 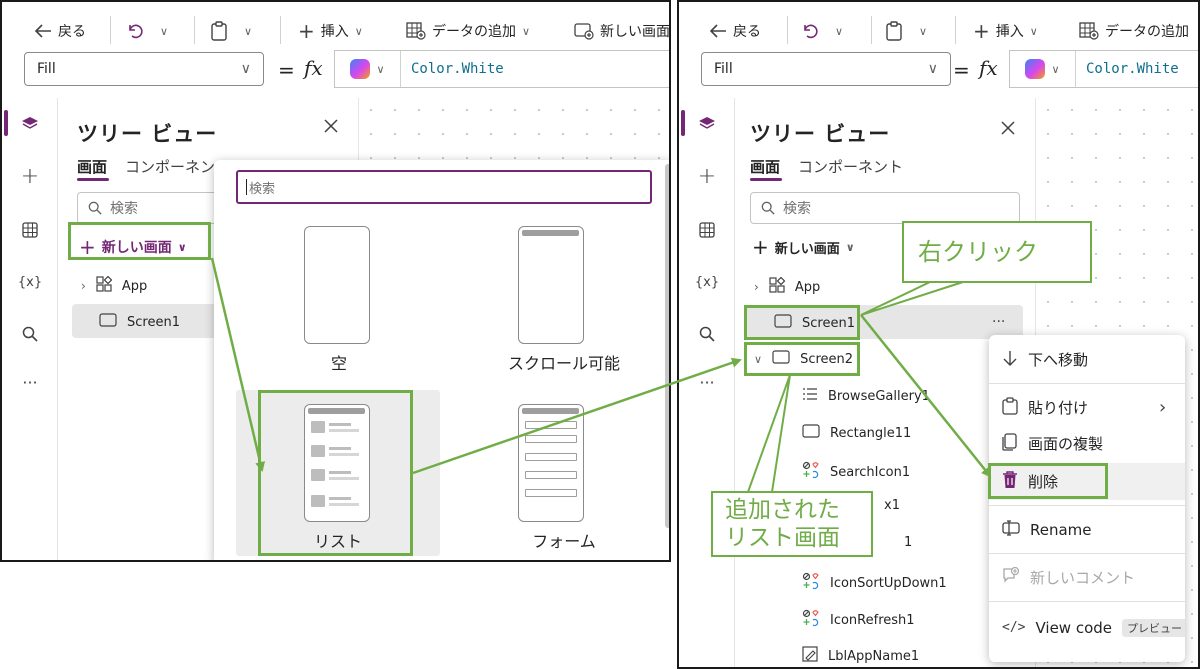 What do you see at coordinates (892, 505) in the screenshot?
I see `tree-node-hidden-1: x1` at bounding box center [892, 505].